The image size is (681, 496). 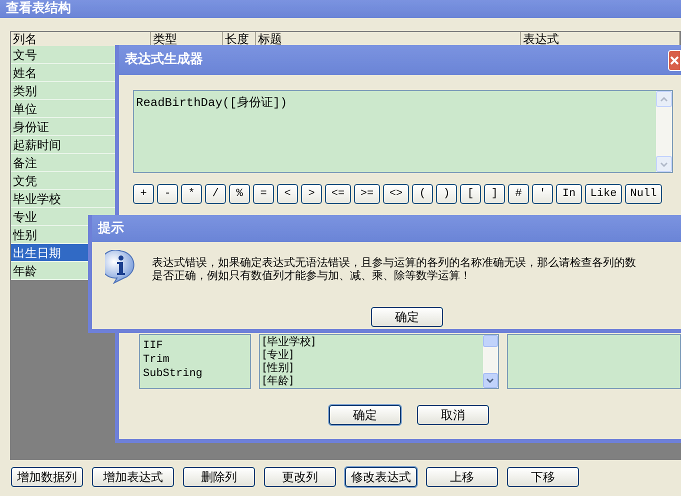 What do you see at coordinates (167, 194) in the screenshot?
I see `operator-button: -` at bounding box center [167, 194].